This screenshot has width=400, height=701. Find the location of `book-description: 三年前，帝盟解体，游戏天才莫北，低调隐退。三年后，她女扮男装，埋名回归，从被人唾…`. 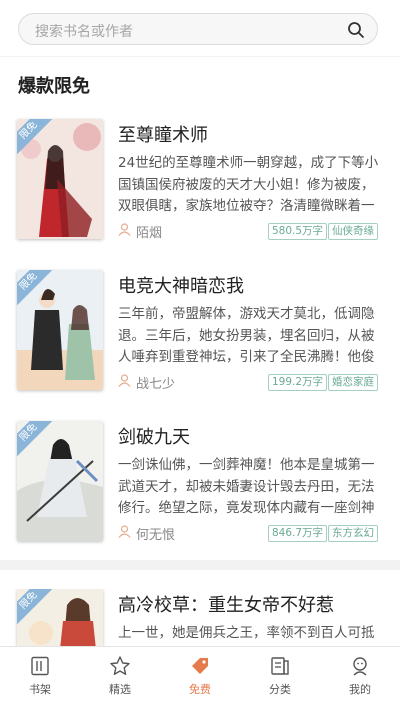

book-description: 三年前，帝盟解体，游戏天才莫北，低调隐退。三年后，她女扮男装，埋名回归，从被人唾… is located at coordinates (246, 335).